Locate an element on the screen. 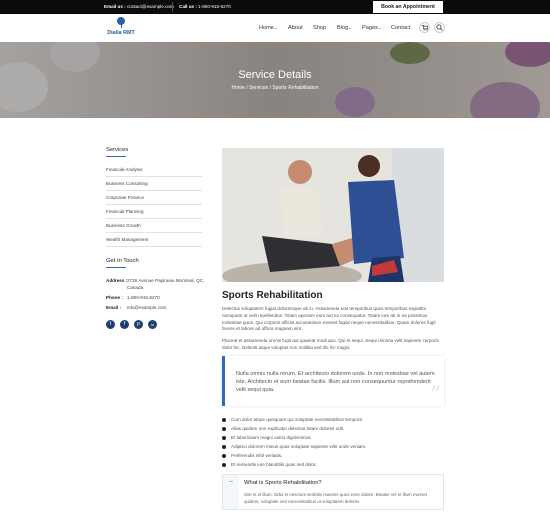 The width and height of the screenshot is (550, 520). nav-item-about: About is located at coordinates (295, 28).